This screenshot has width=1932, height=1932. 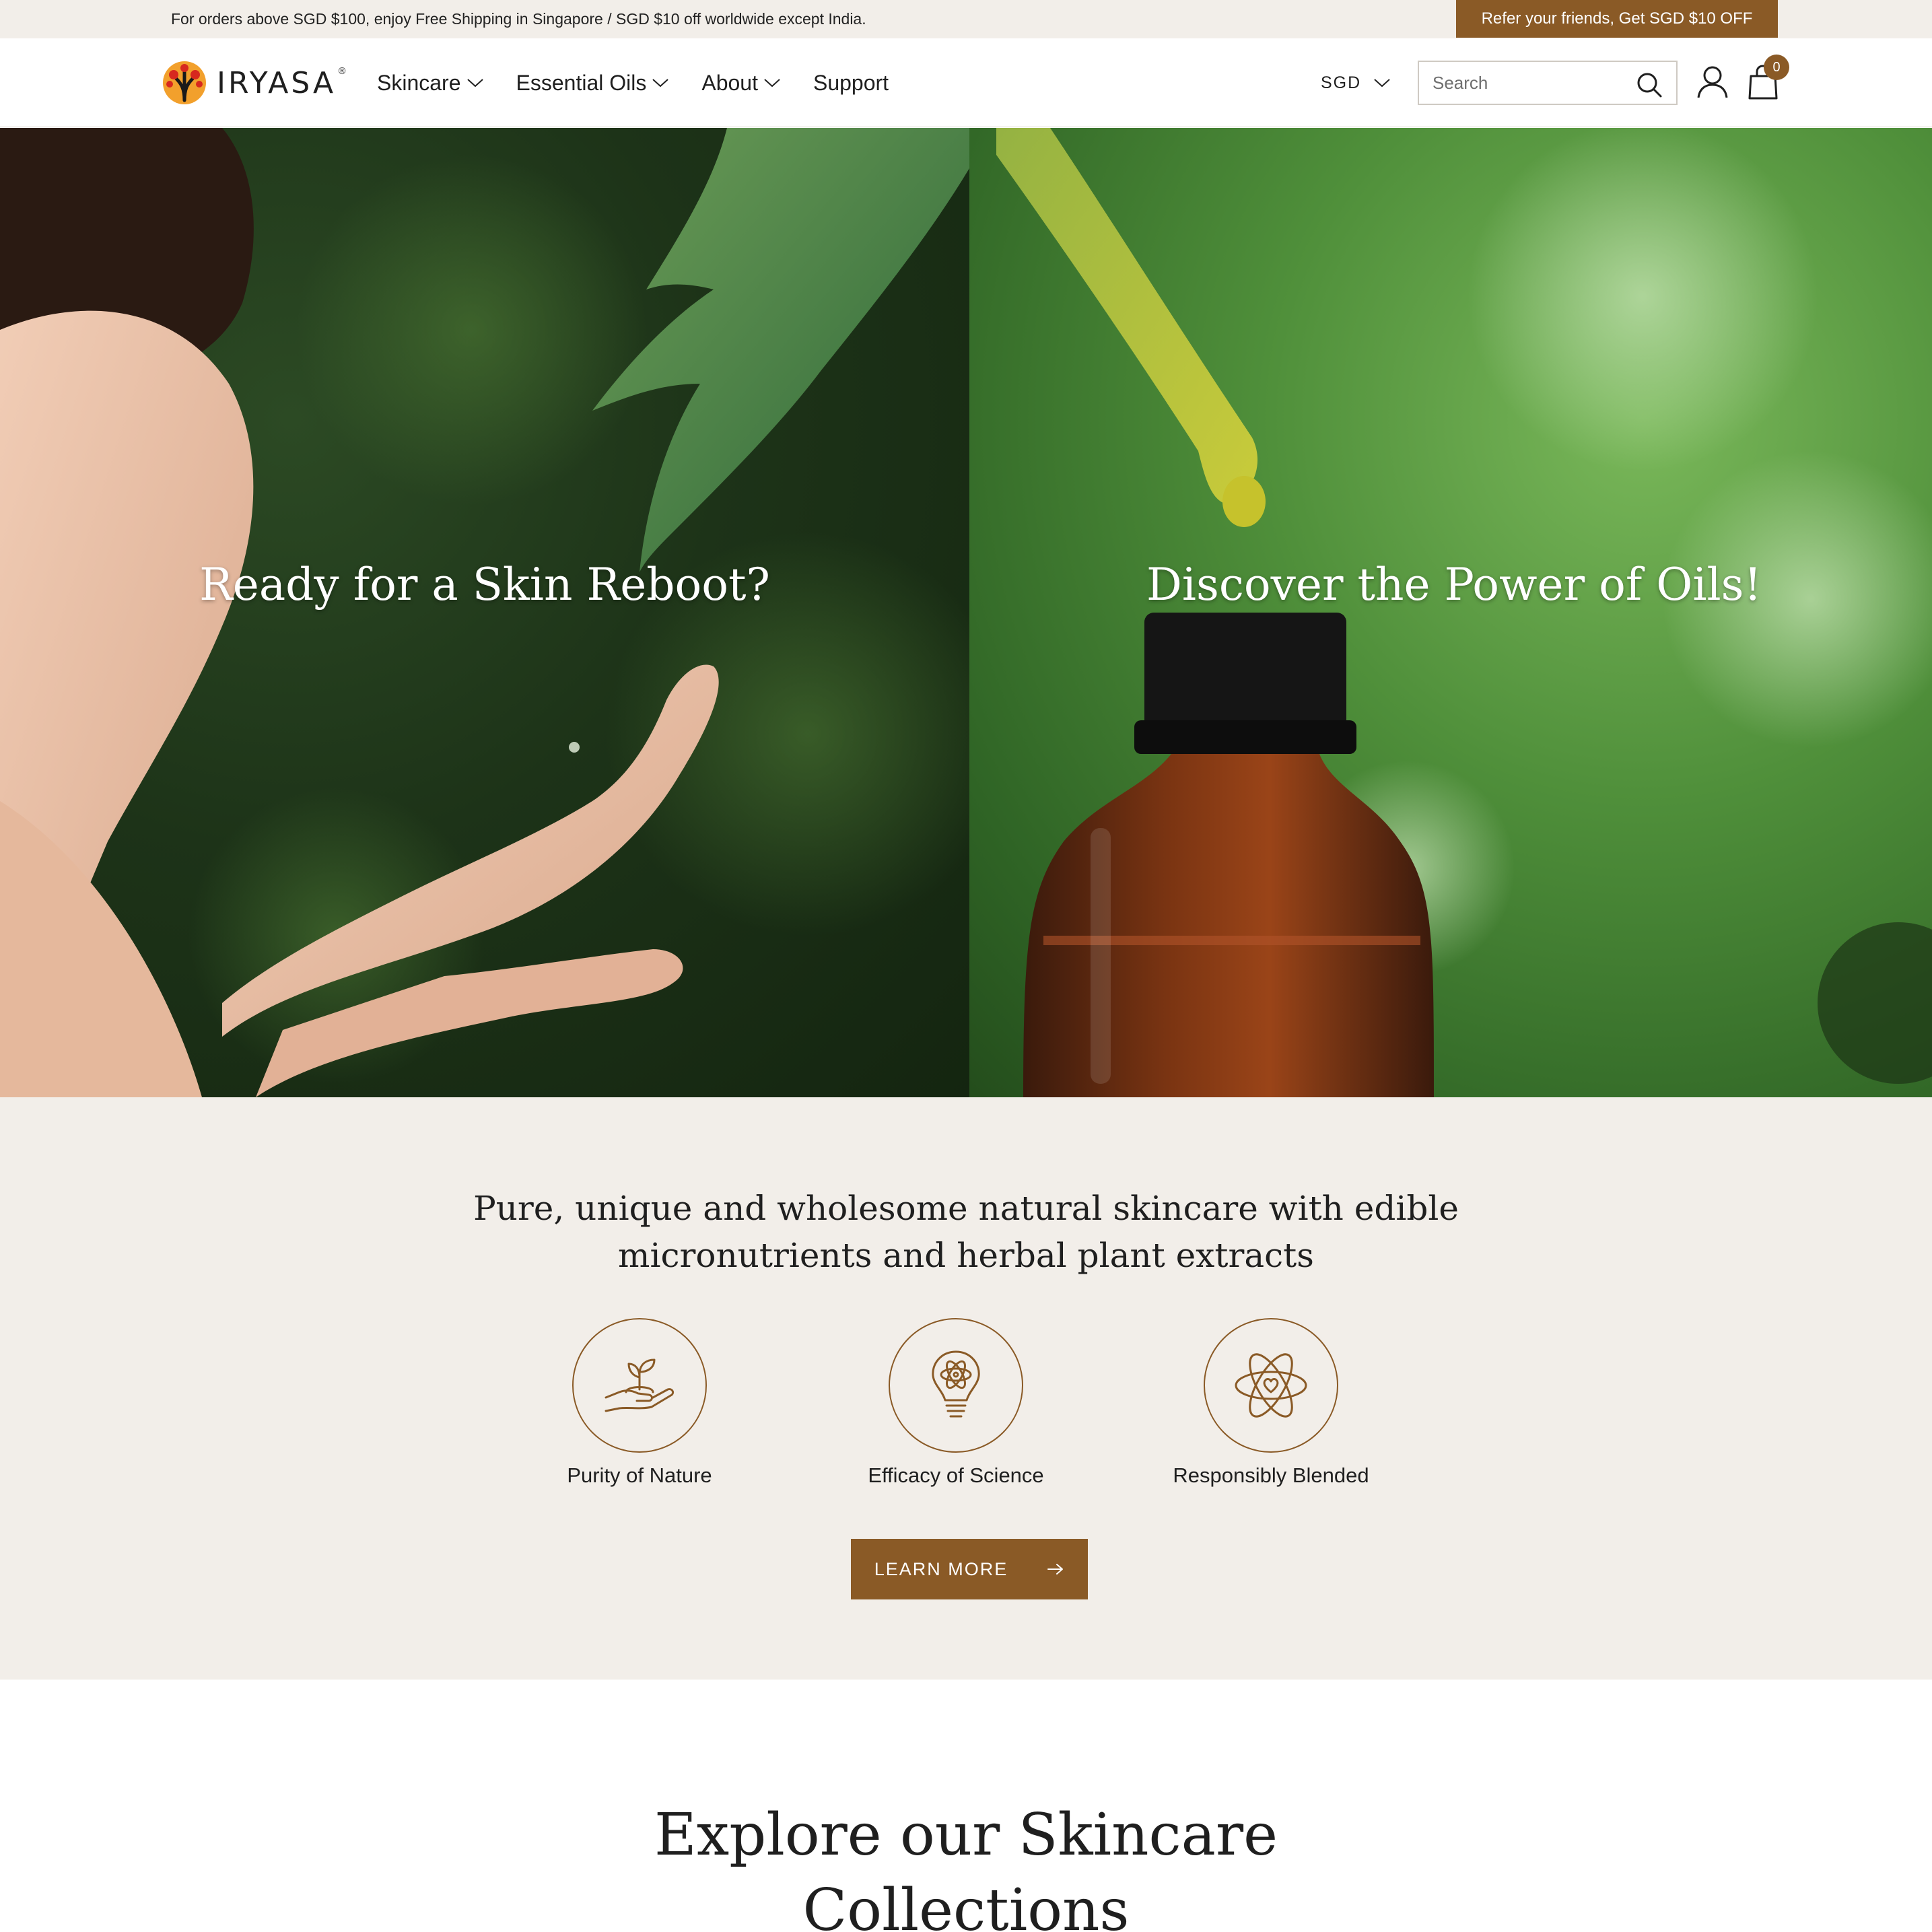 I want to click on pillar-responsibly-blended: Responsibly Blended, so click(x=1271, y=1403).